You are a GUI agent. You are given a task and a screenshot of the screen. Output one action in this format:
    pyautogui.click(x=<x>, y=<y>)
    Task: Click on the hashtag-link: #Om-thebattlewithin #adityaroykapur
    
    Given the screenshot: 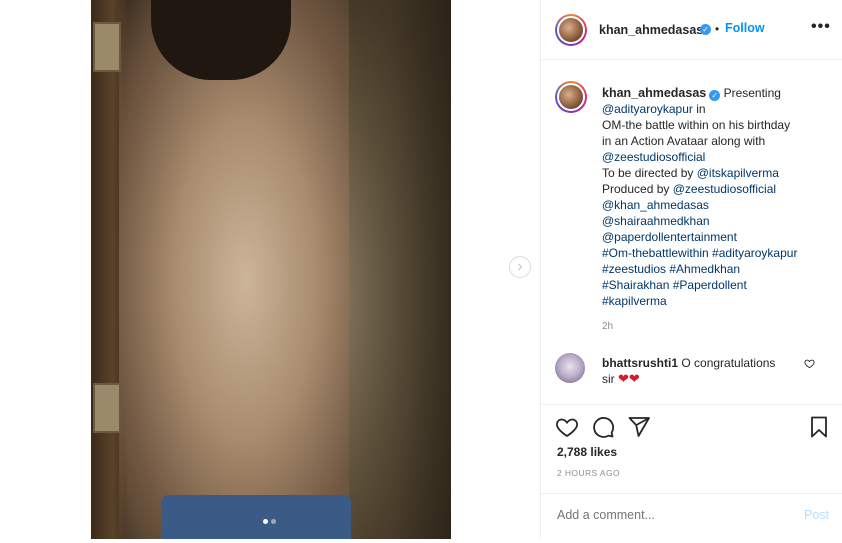 What is the action you would take?
    pyautogui.click(x=717, y=253)
    